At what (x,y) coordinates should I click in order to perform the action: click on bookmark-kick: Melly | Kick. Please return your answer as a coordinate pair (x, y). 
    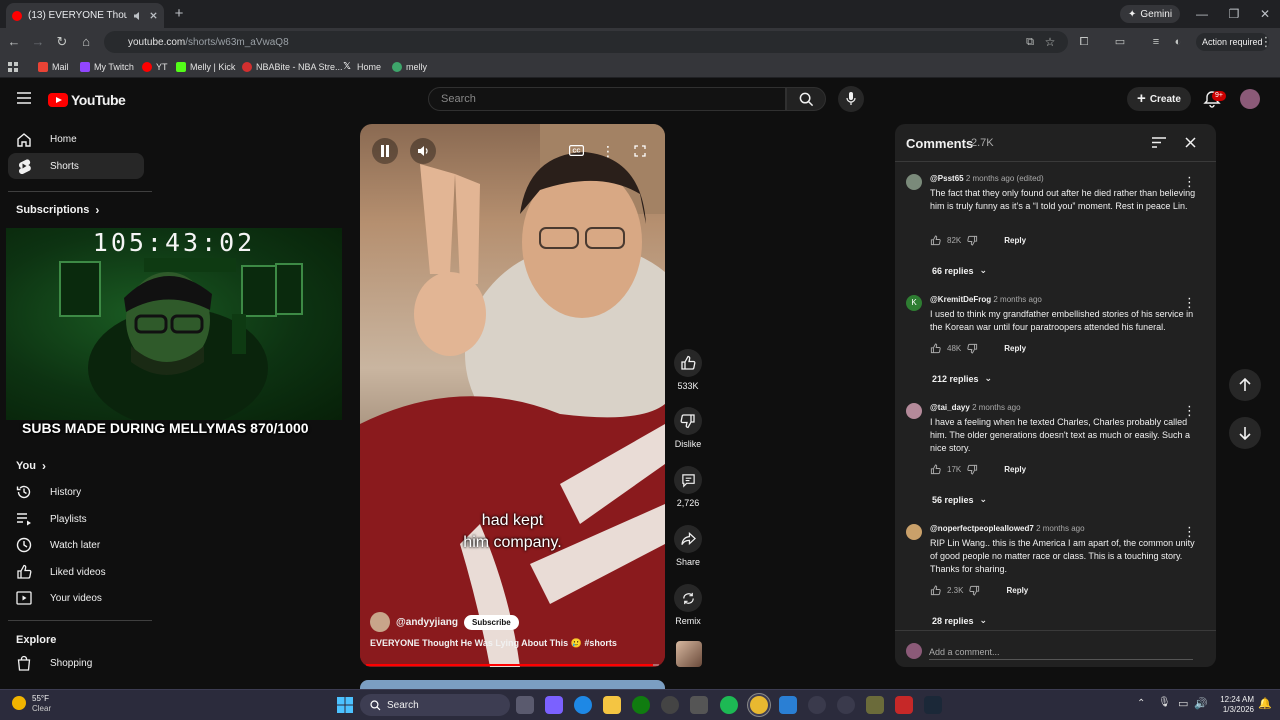
    Looking at the image, I should click on (205, 67).